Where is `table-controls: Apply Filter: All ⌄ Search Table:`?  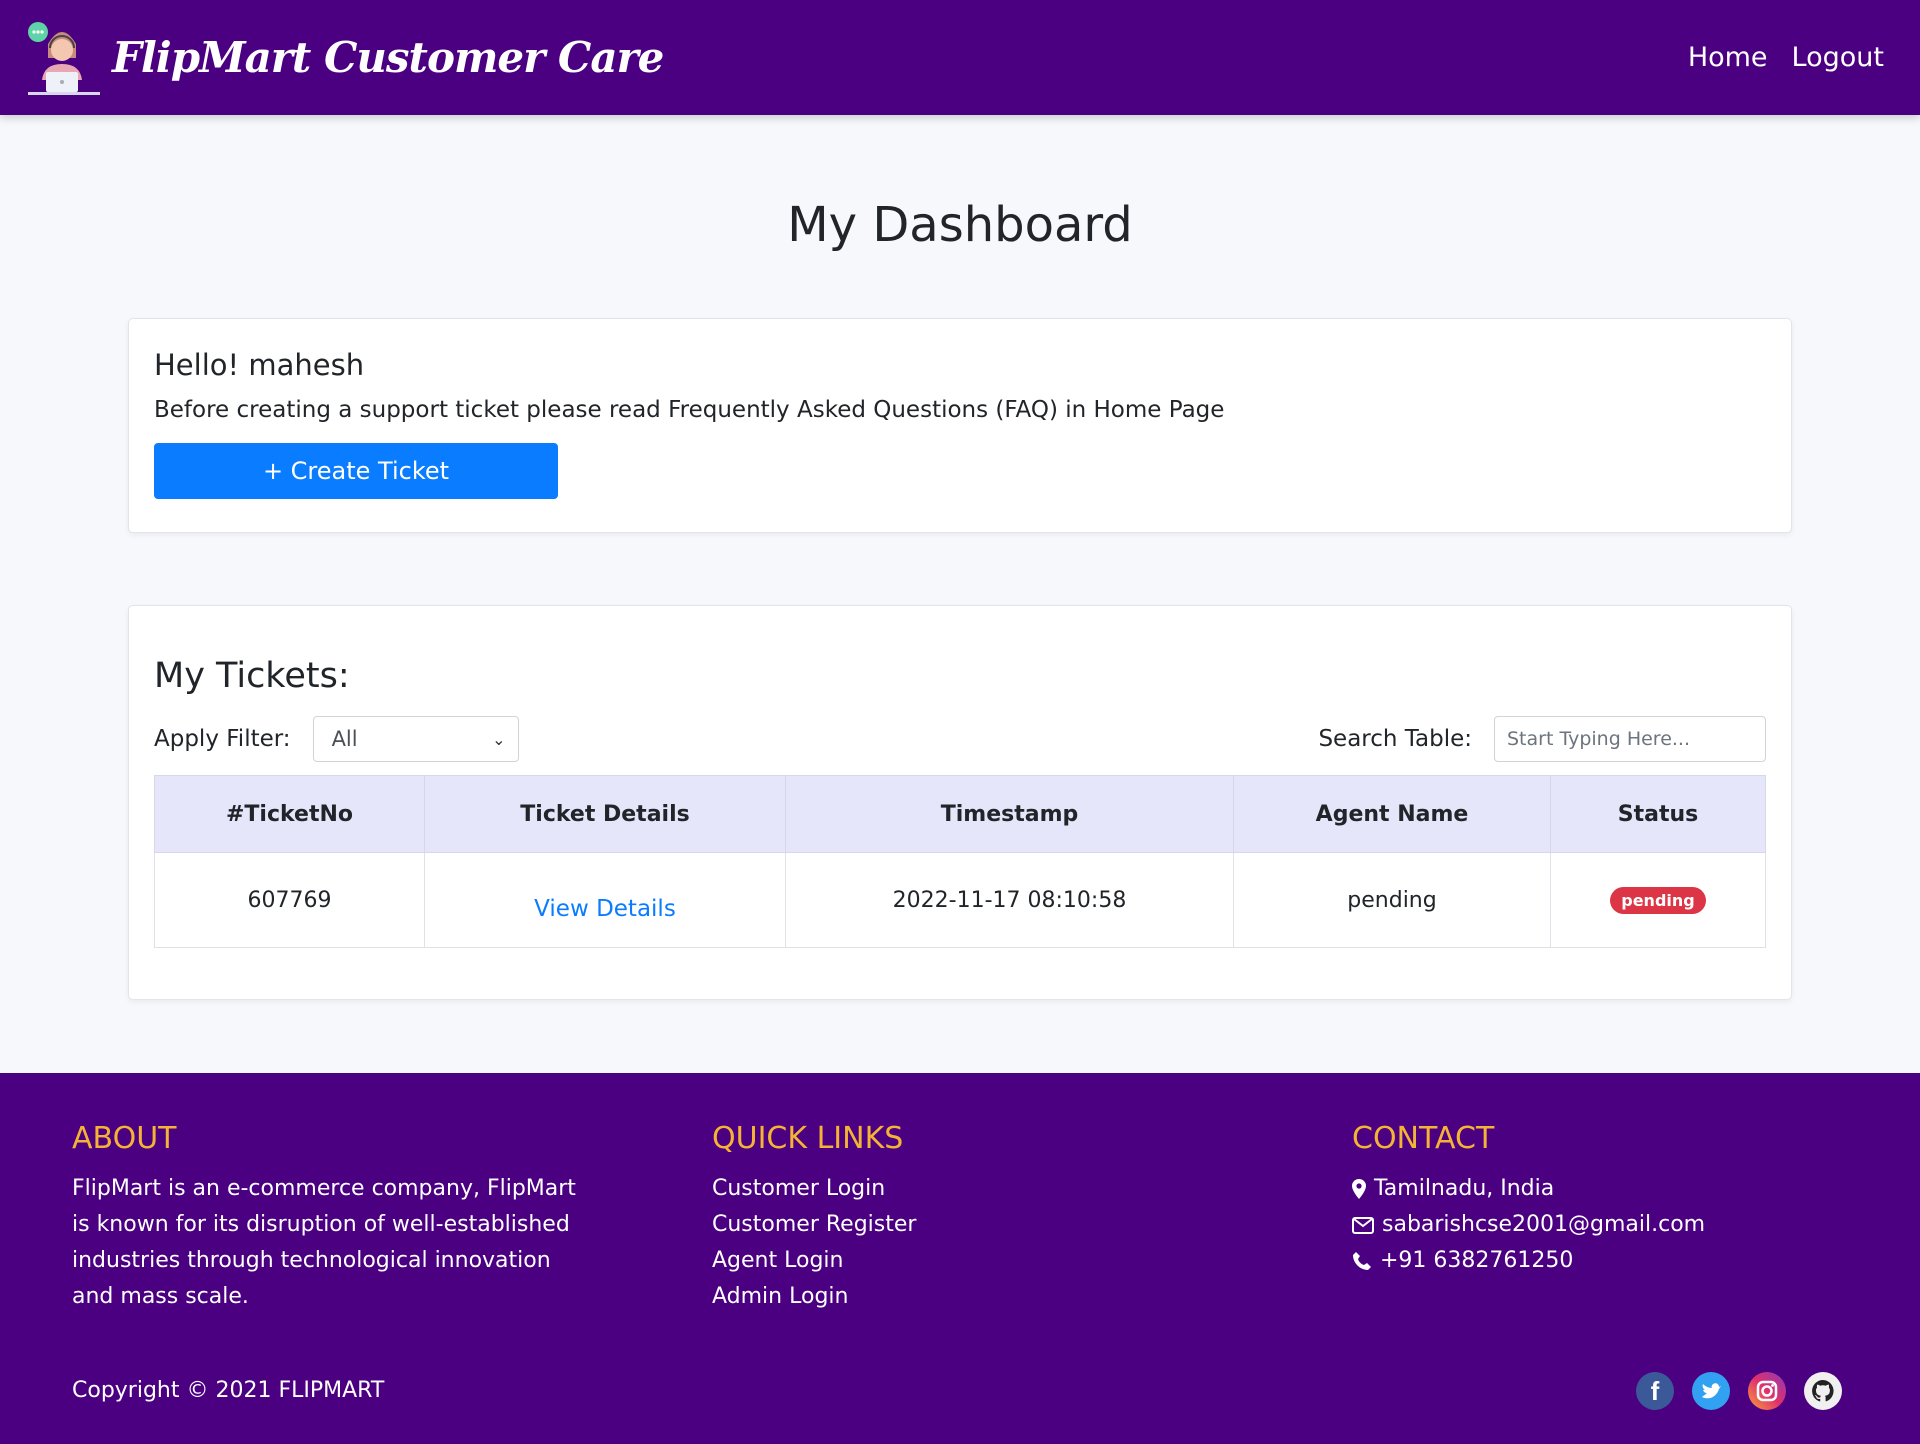
table-controls: Apply Filter: All ⌄ Search Table: is located at coordinates (960, 739).